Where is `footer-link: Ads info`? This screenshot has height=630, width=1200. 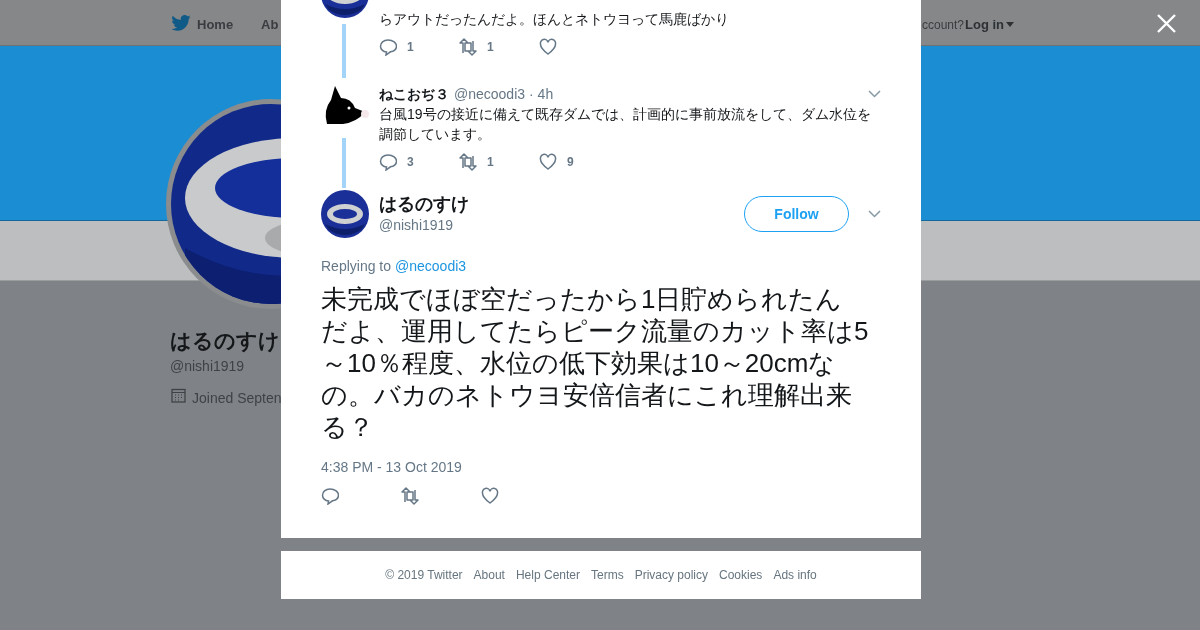 footer-link: Ads info is located at coordinates (795, 575).